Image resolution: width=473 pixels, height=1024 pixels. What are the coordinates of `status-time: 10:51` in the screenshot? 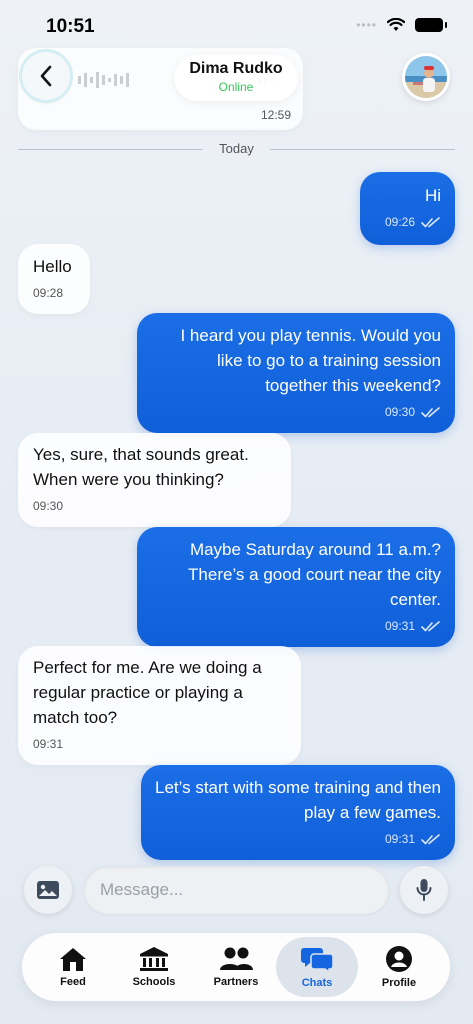 It's located at (70, 26).